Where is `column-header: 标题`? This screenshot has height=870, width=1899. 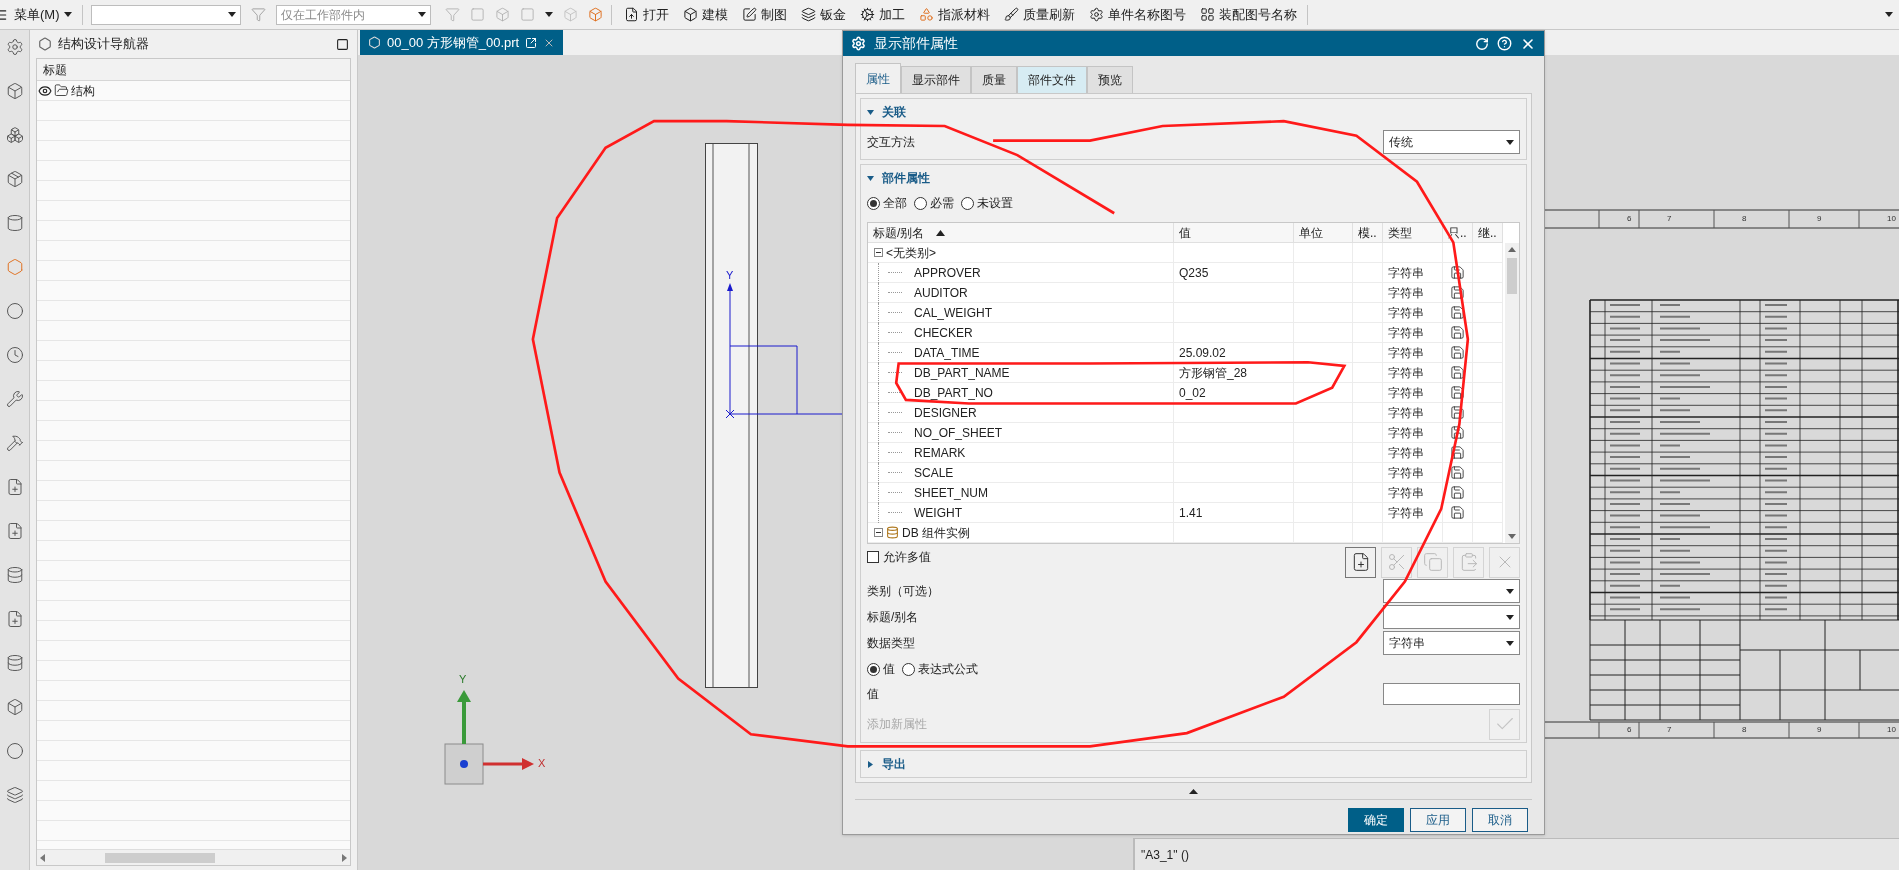 column-header: 标题 is located at coordinates (55, 69).